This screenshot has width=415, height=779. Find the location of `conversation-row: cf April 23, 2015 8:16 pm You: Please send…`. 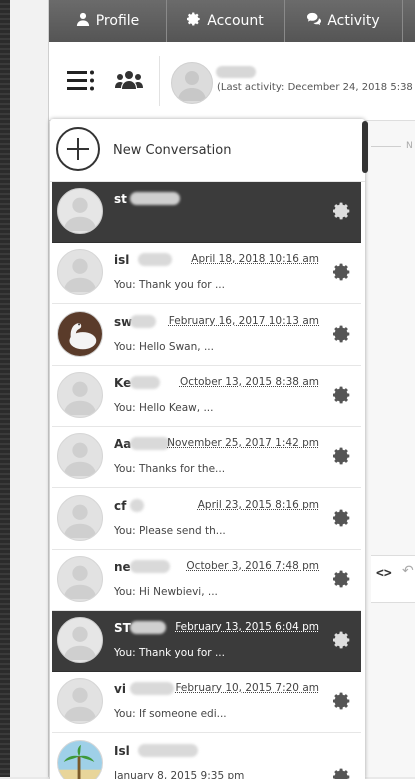

conversation-row: cf April 23, 2015 8:16 pm You: Please send… is located at coordinates (206, 519).